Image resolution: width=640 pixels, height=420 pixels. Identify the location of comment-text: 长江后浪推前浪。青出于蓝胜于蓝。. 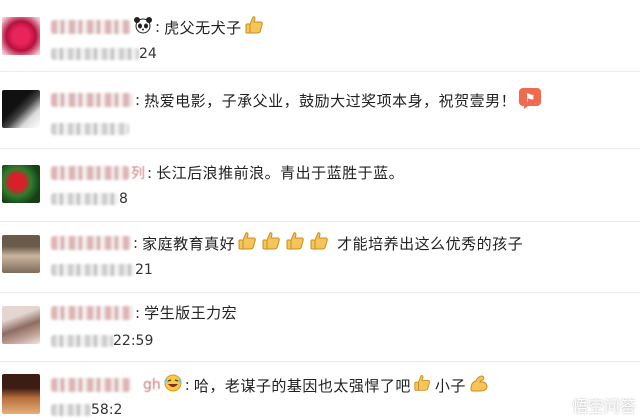
(280, 173).